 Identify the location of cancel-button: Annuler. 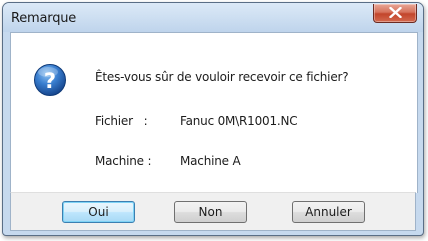
(328, 212).